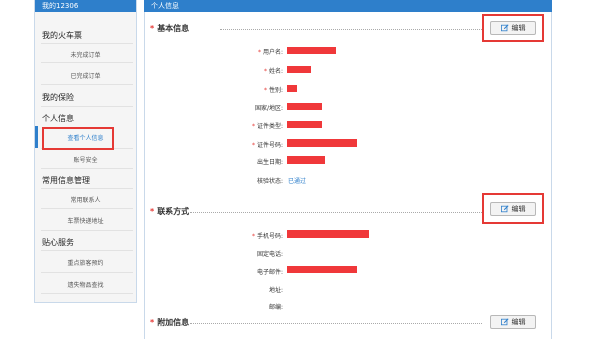  Describe the element at coordinates (85, 284) in the screenshot. I see `menu-item-lost-found: 遗失物品查找` at that location.